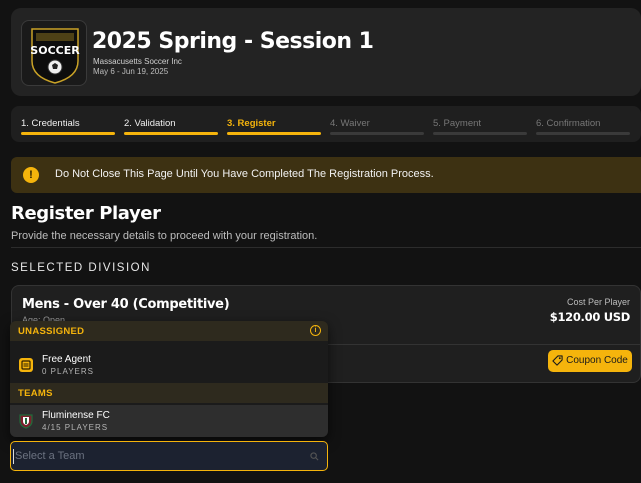 This screenshot has width=641, height=483. Describe the element at coordinates (169, 331) in the screenshot. I see `group-header-unassigned: UNASSIGNED i` at that location.